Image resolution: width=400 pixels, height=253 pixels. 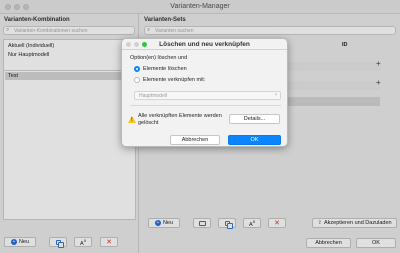 I want to click on radio-relink-label: Elemente verknüpfen mit:, so click(x=174, y=80).